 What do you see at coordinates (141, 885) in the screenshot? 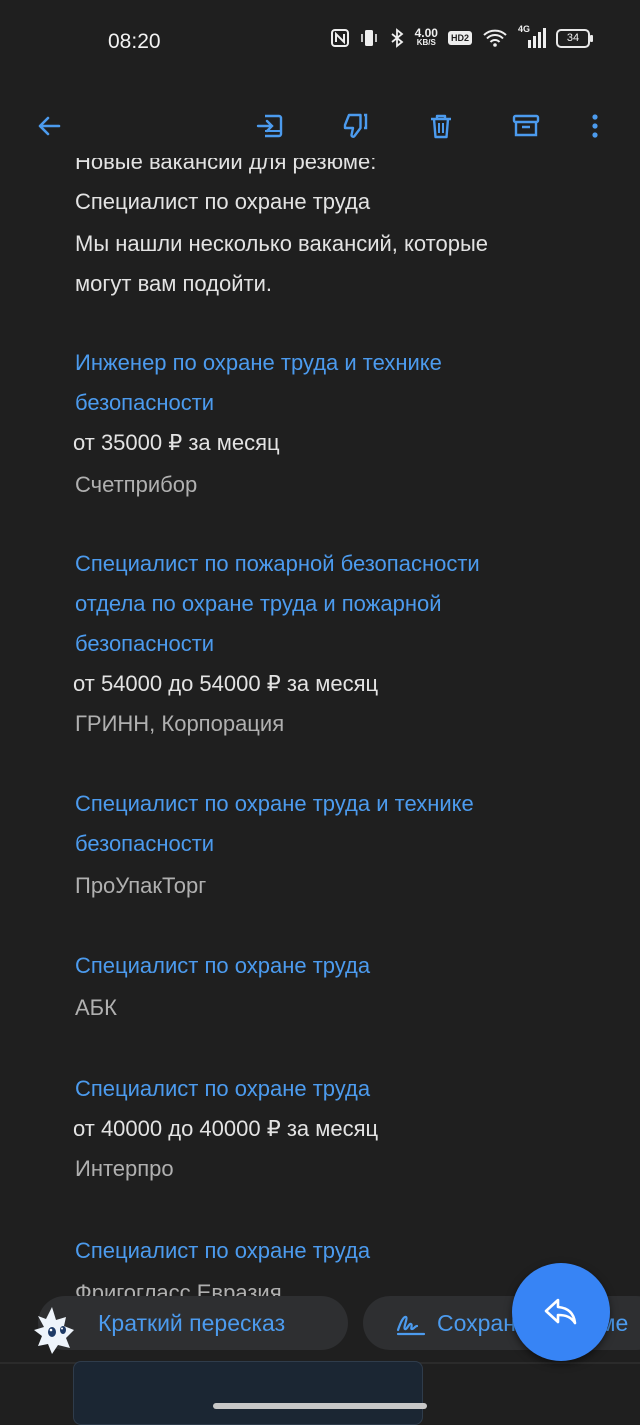
I see `vacancy-company: ПроУпакТорг` at bounding box center [141, 885].